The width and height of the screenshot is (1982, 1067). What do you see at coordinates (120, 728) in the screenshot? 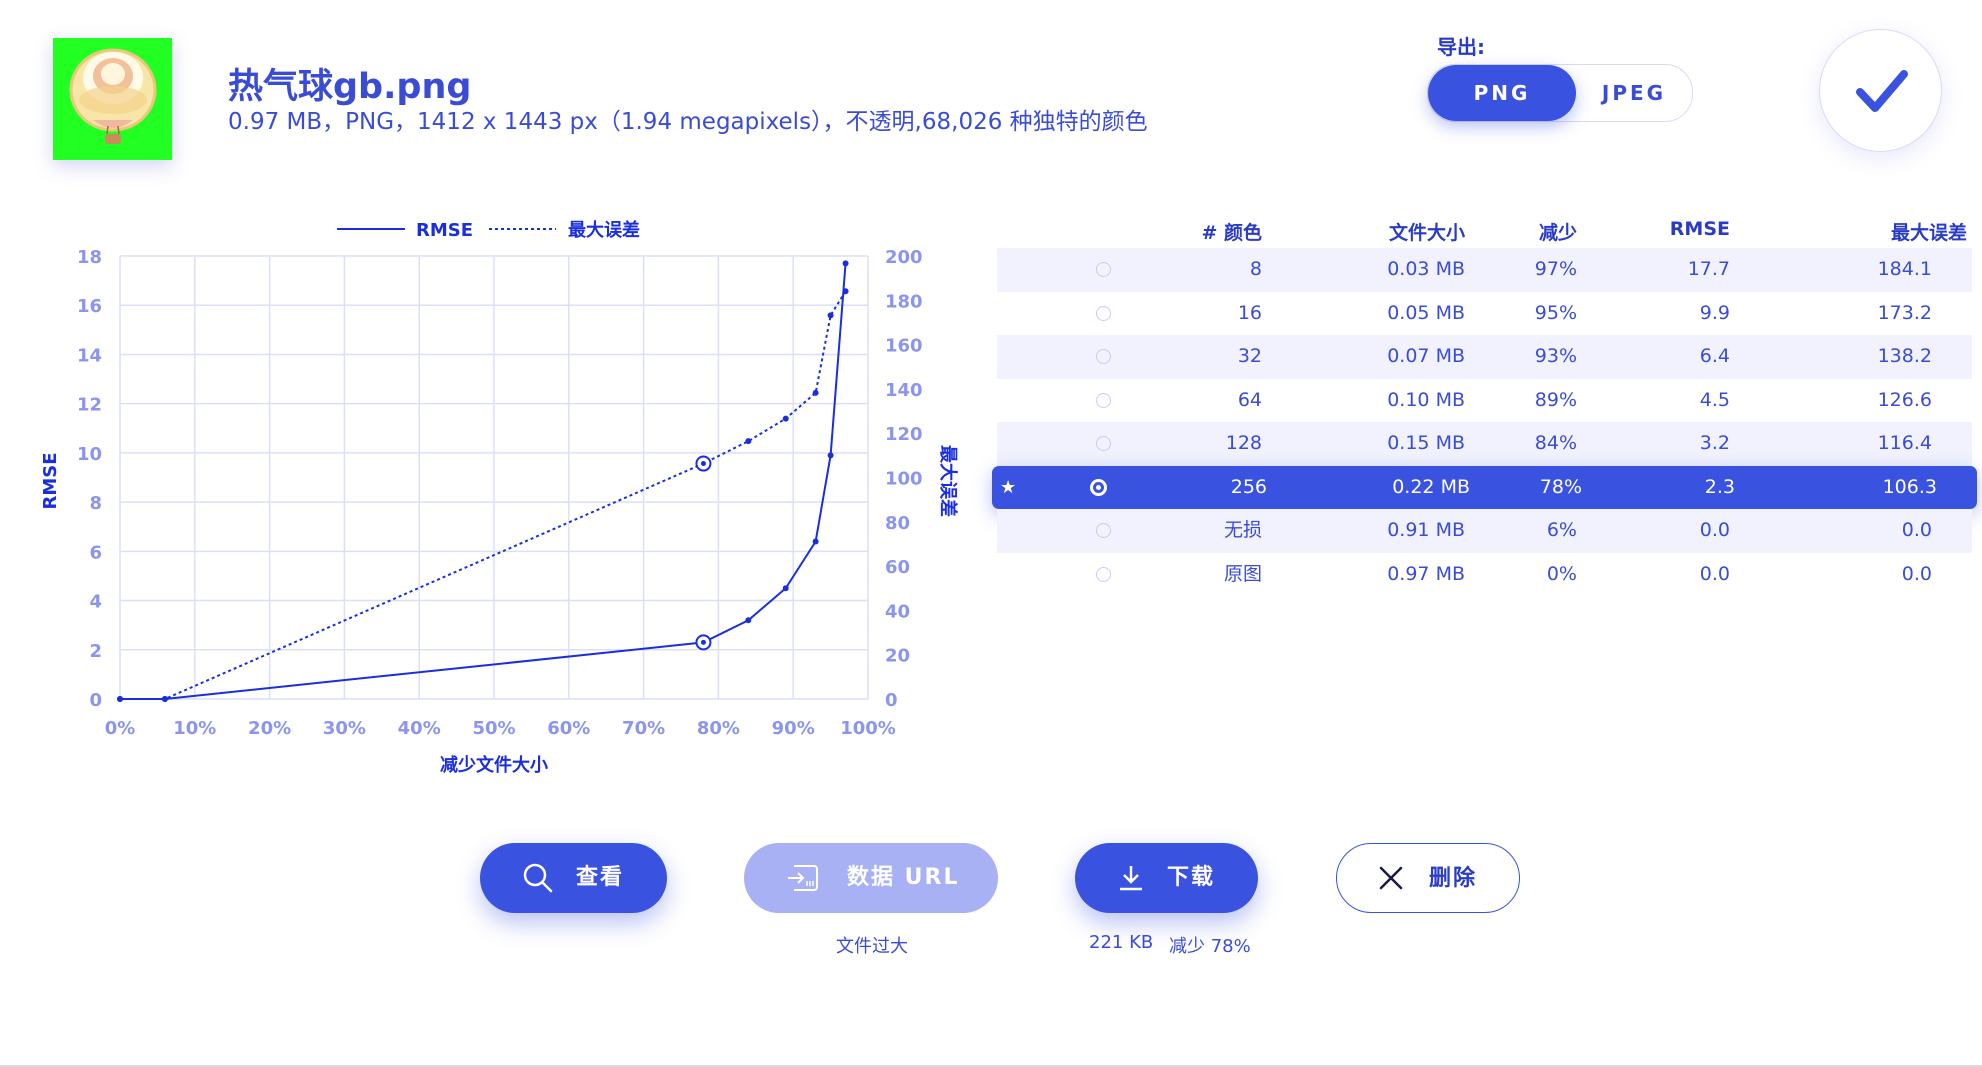
I see `x-tick-label: 0%` at bounding box center [120, 728].